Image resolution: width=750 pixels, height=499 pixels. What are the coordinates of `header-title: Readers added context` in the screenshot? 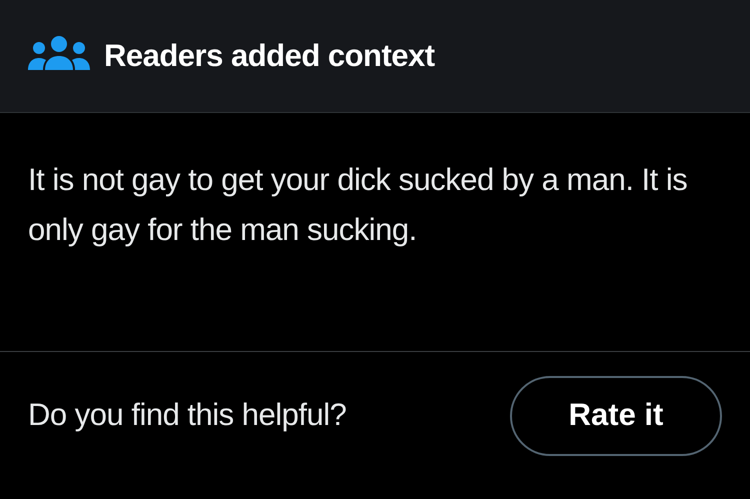 It's located at (269, 55).